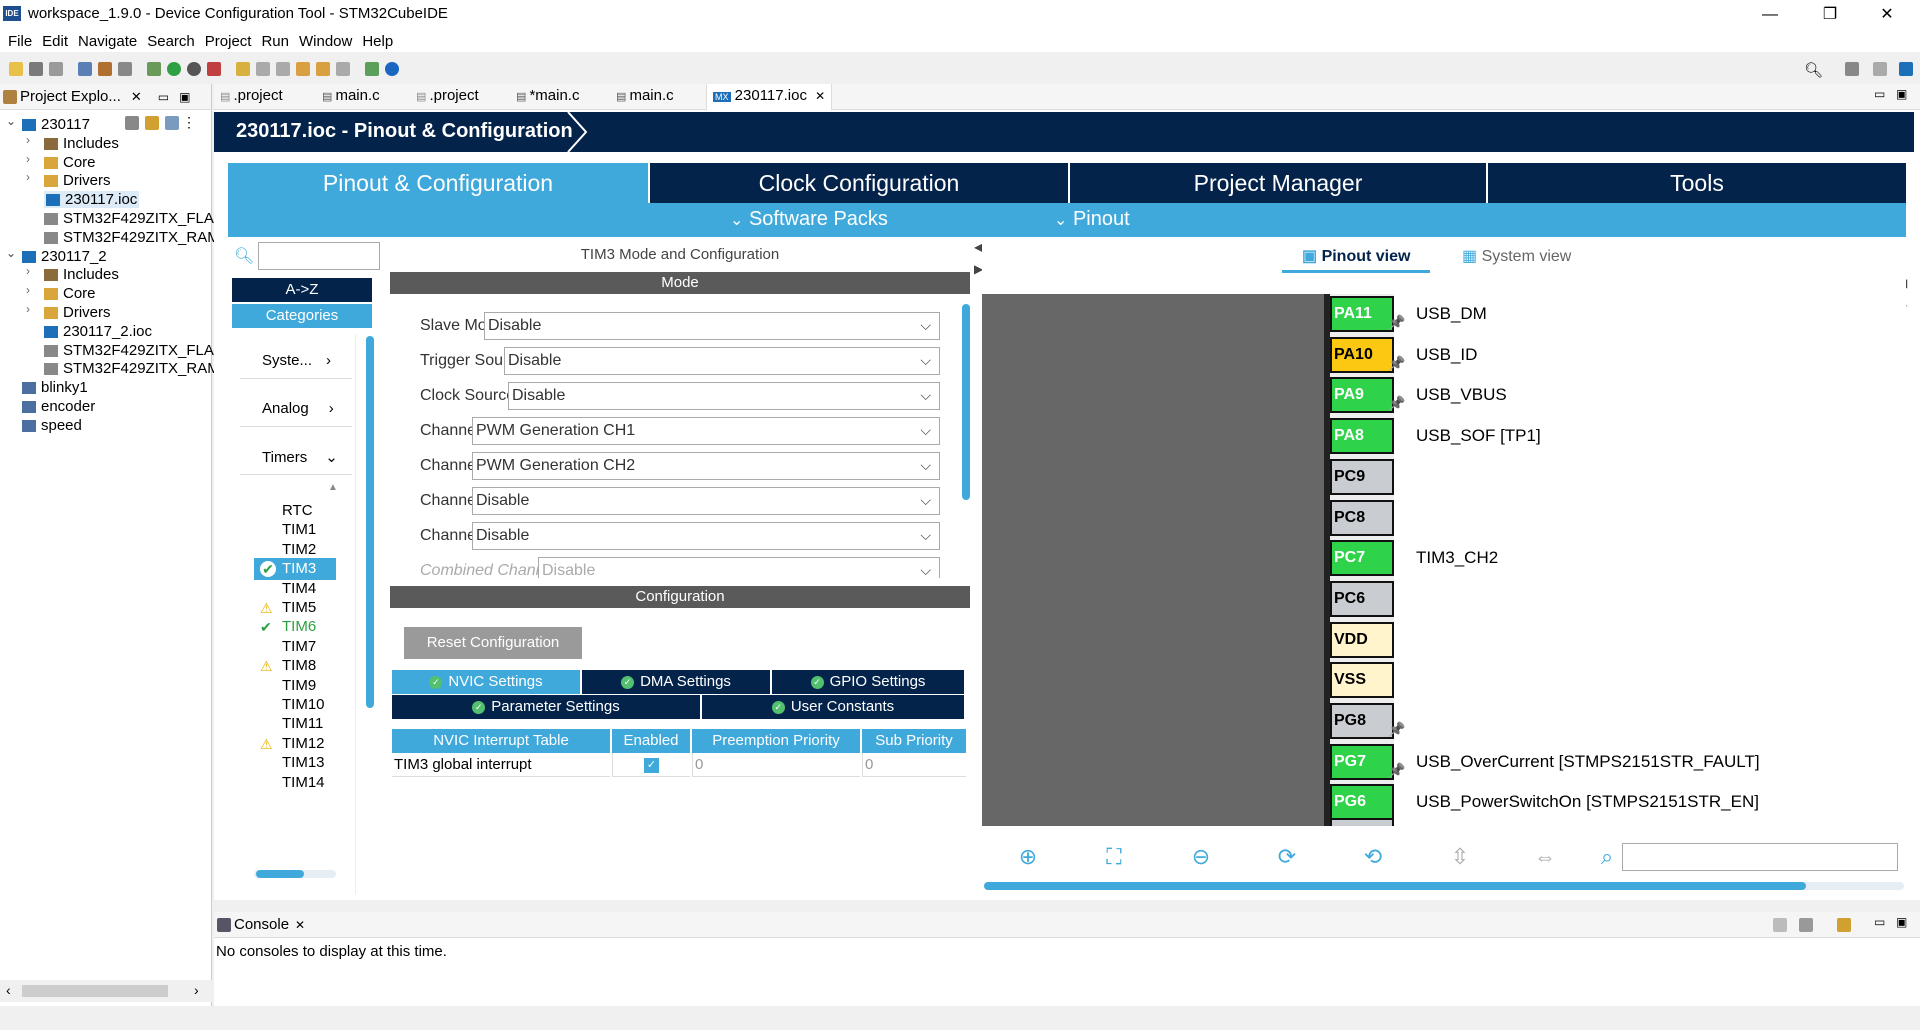 The height and width of the screenshot is (1030, 1920). What do you see at coordinates (343, 69) in the screenshot?
I see `forward-icon` at bounding box center [343, 69].